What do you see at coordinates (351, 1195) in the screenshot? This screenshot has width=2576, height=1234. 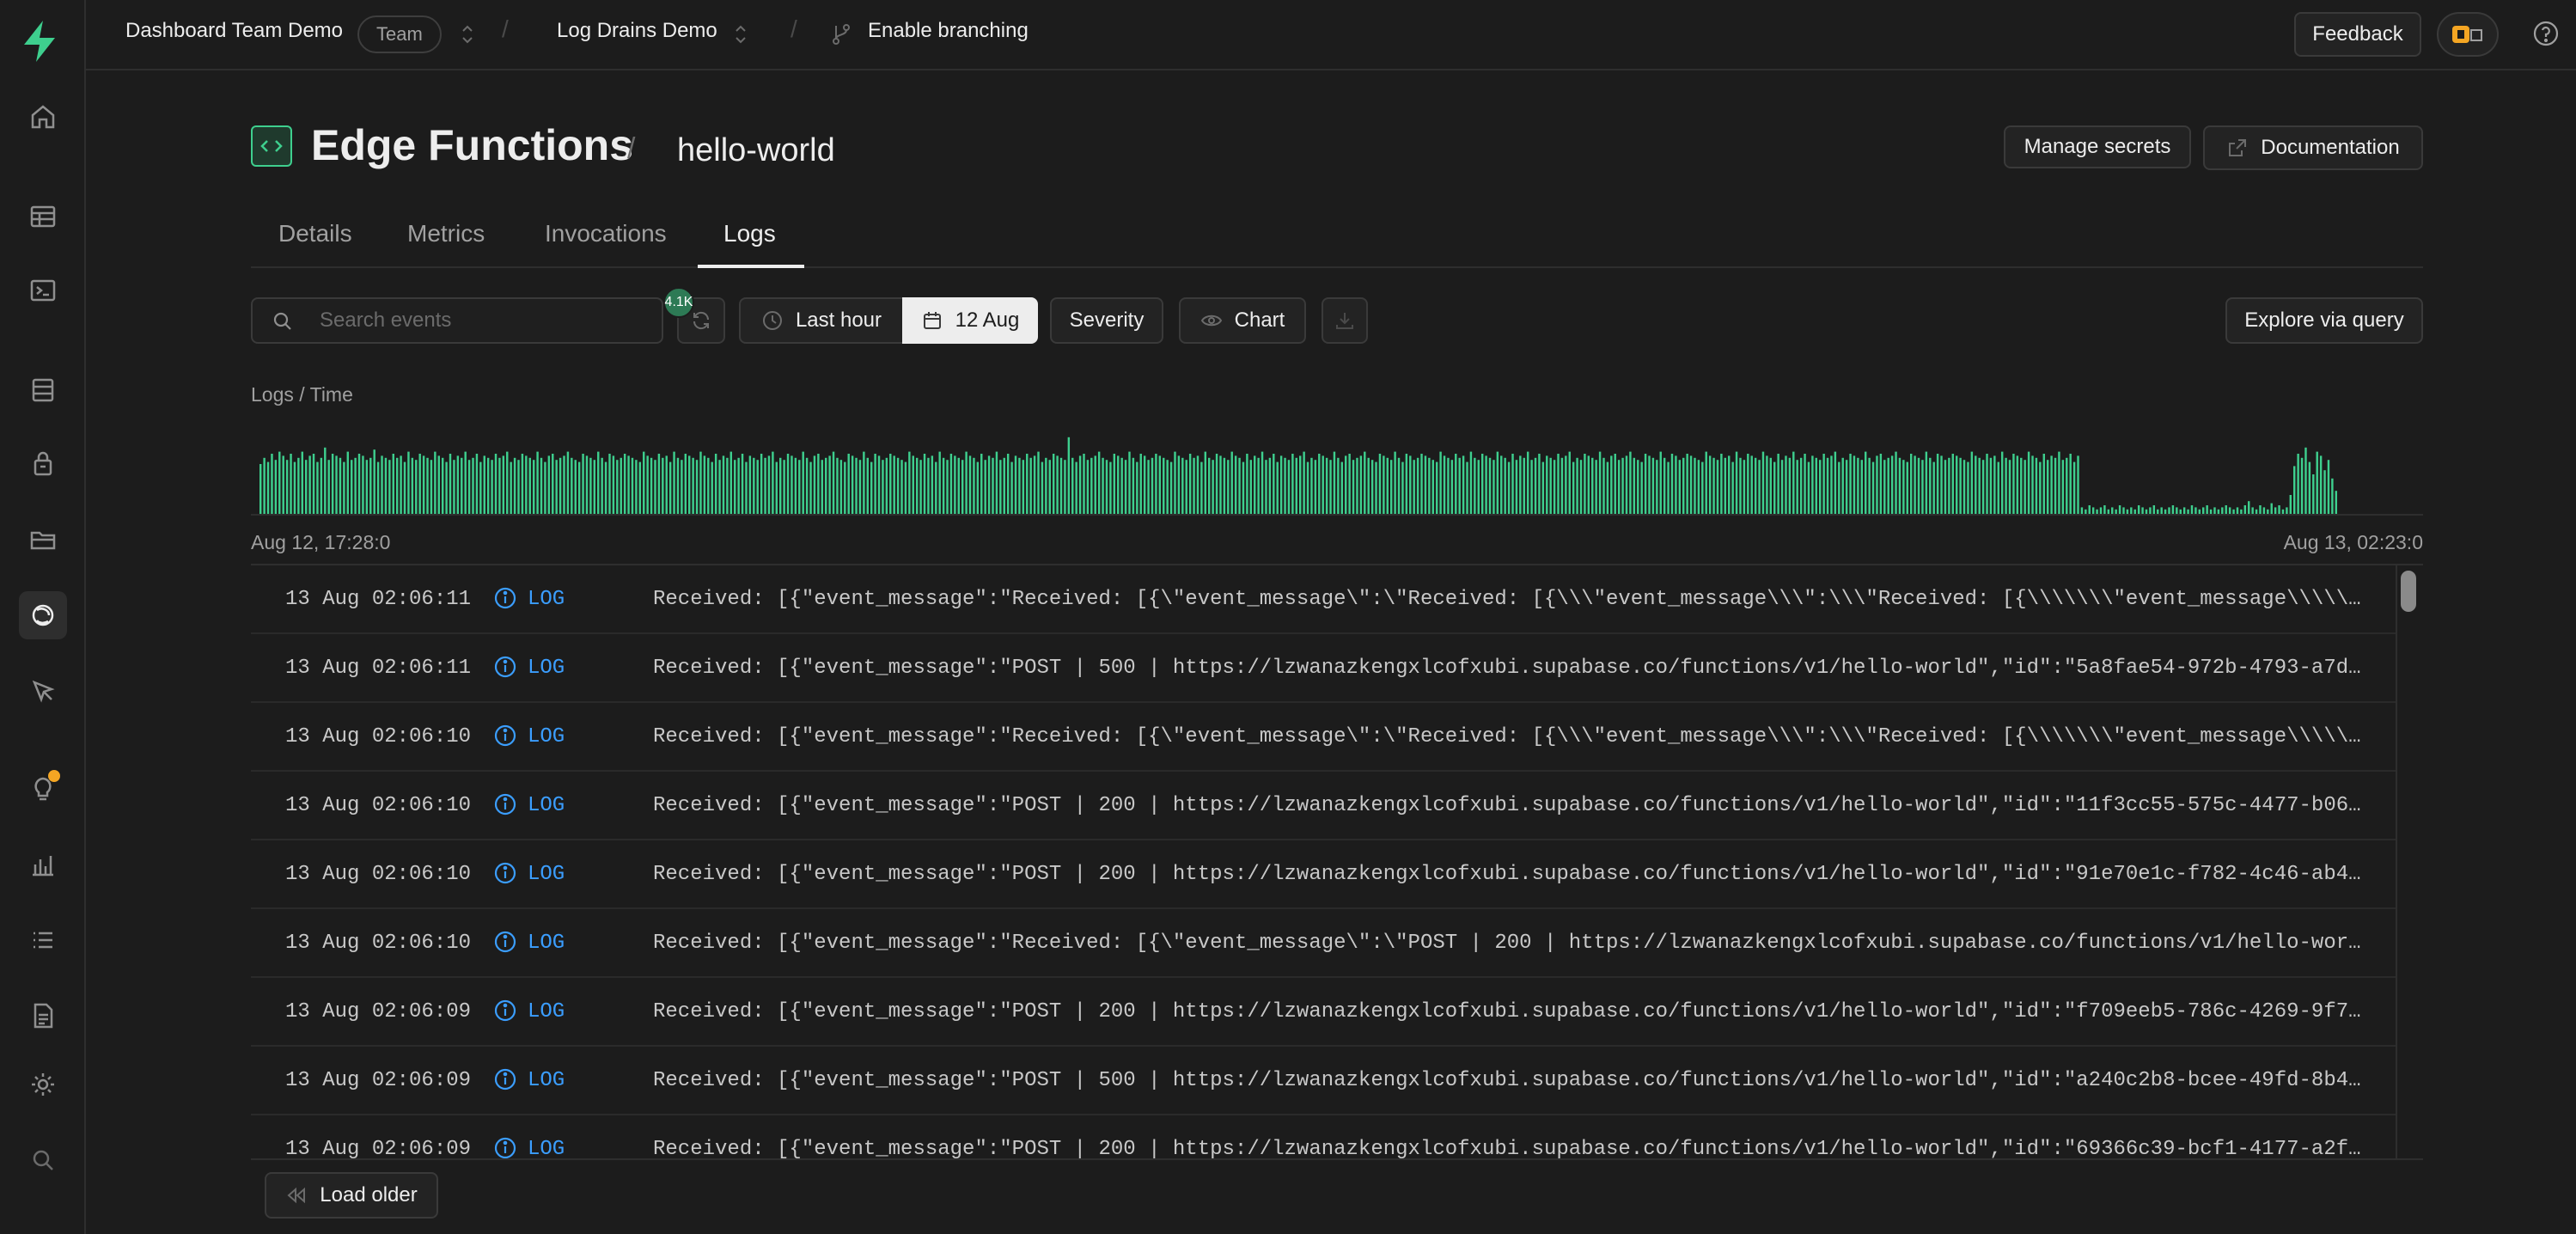 I see `load-older-button: Load older` at bounding box center [351, 1195].